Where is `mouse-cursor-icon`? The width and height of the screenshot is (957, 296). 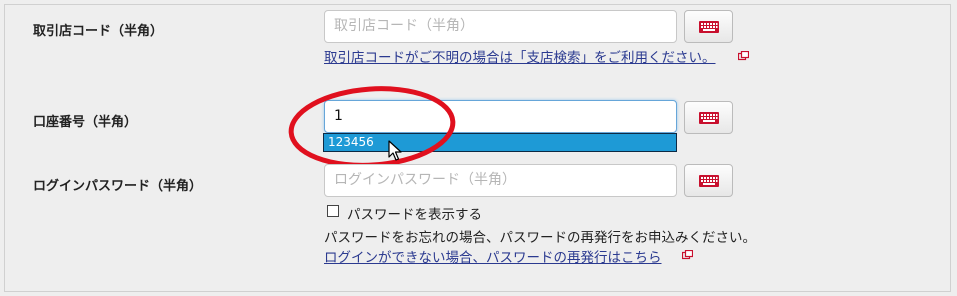
mouse-cursor-icon is located at coordinates (395, 150).